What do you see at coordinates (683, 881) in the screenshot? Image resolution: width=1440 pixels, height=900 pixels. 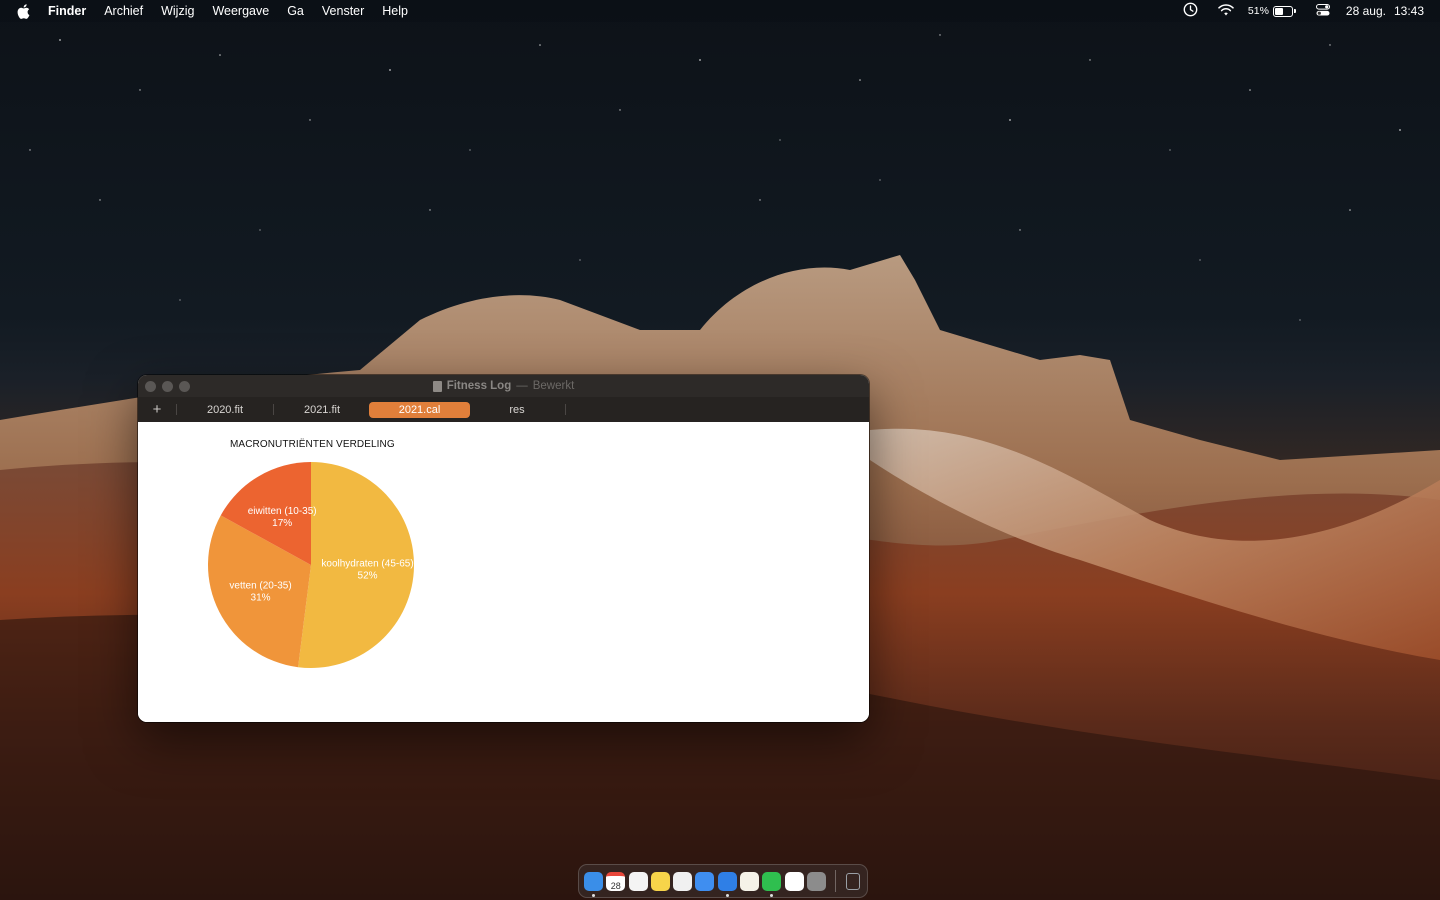 I see `photos-icon` at bounding box center [683, 881].